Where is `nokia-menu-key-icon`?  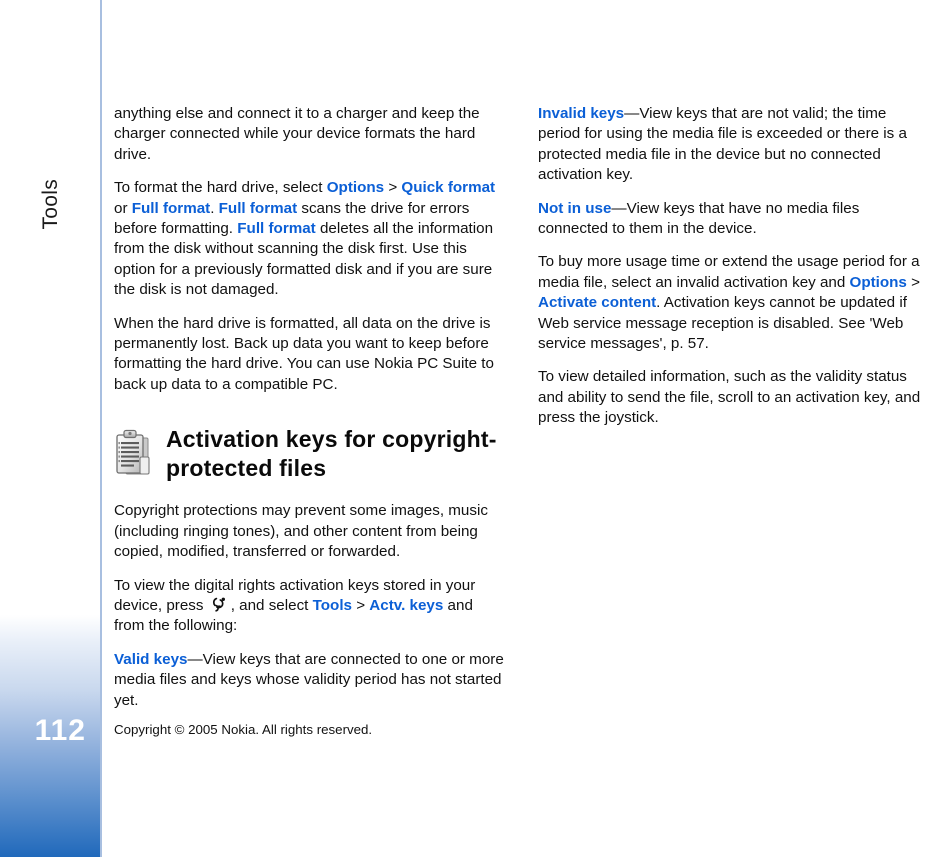
nokia-menu-key-icon is located at coordinates (219, 604).